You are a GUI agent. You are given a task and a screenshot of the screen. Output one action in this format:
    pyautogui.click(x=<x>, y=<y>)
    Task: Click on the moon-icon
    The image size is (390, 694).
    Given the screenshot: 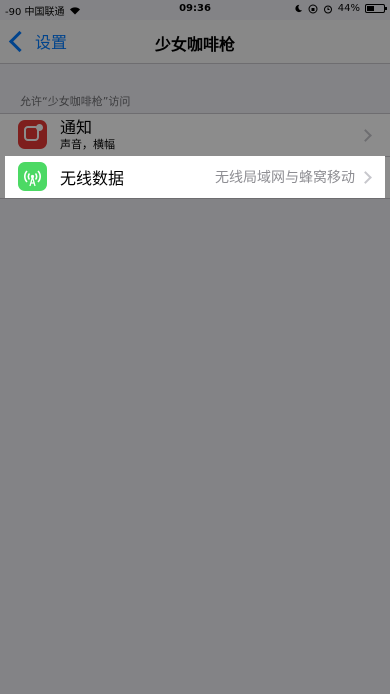 What is the action you would take?
    pyautogui.click(x=298, y=8)
    